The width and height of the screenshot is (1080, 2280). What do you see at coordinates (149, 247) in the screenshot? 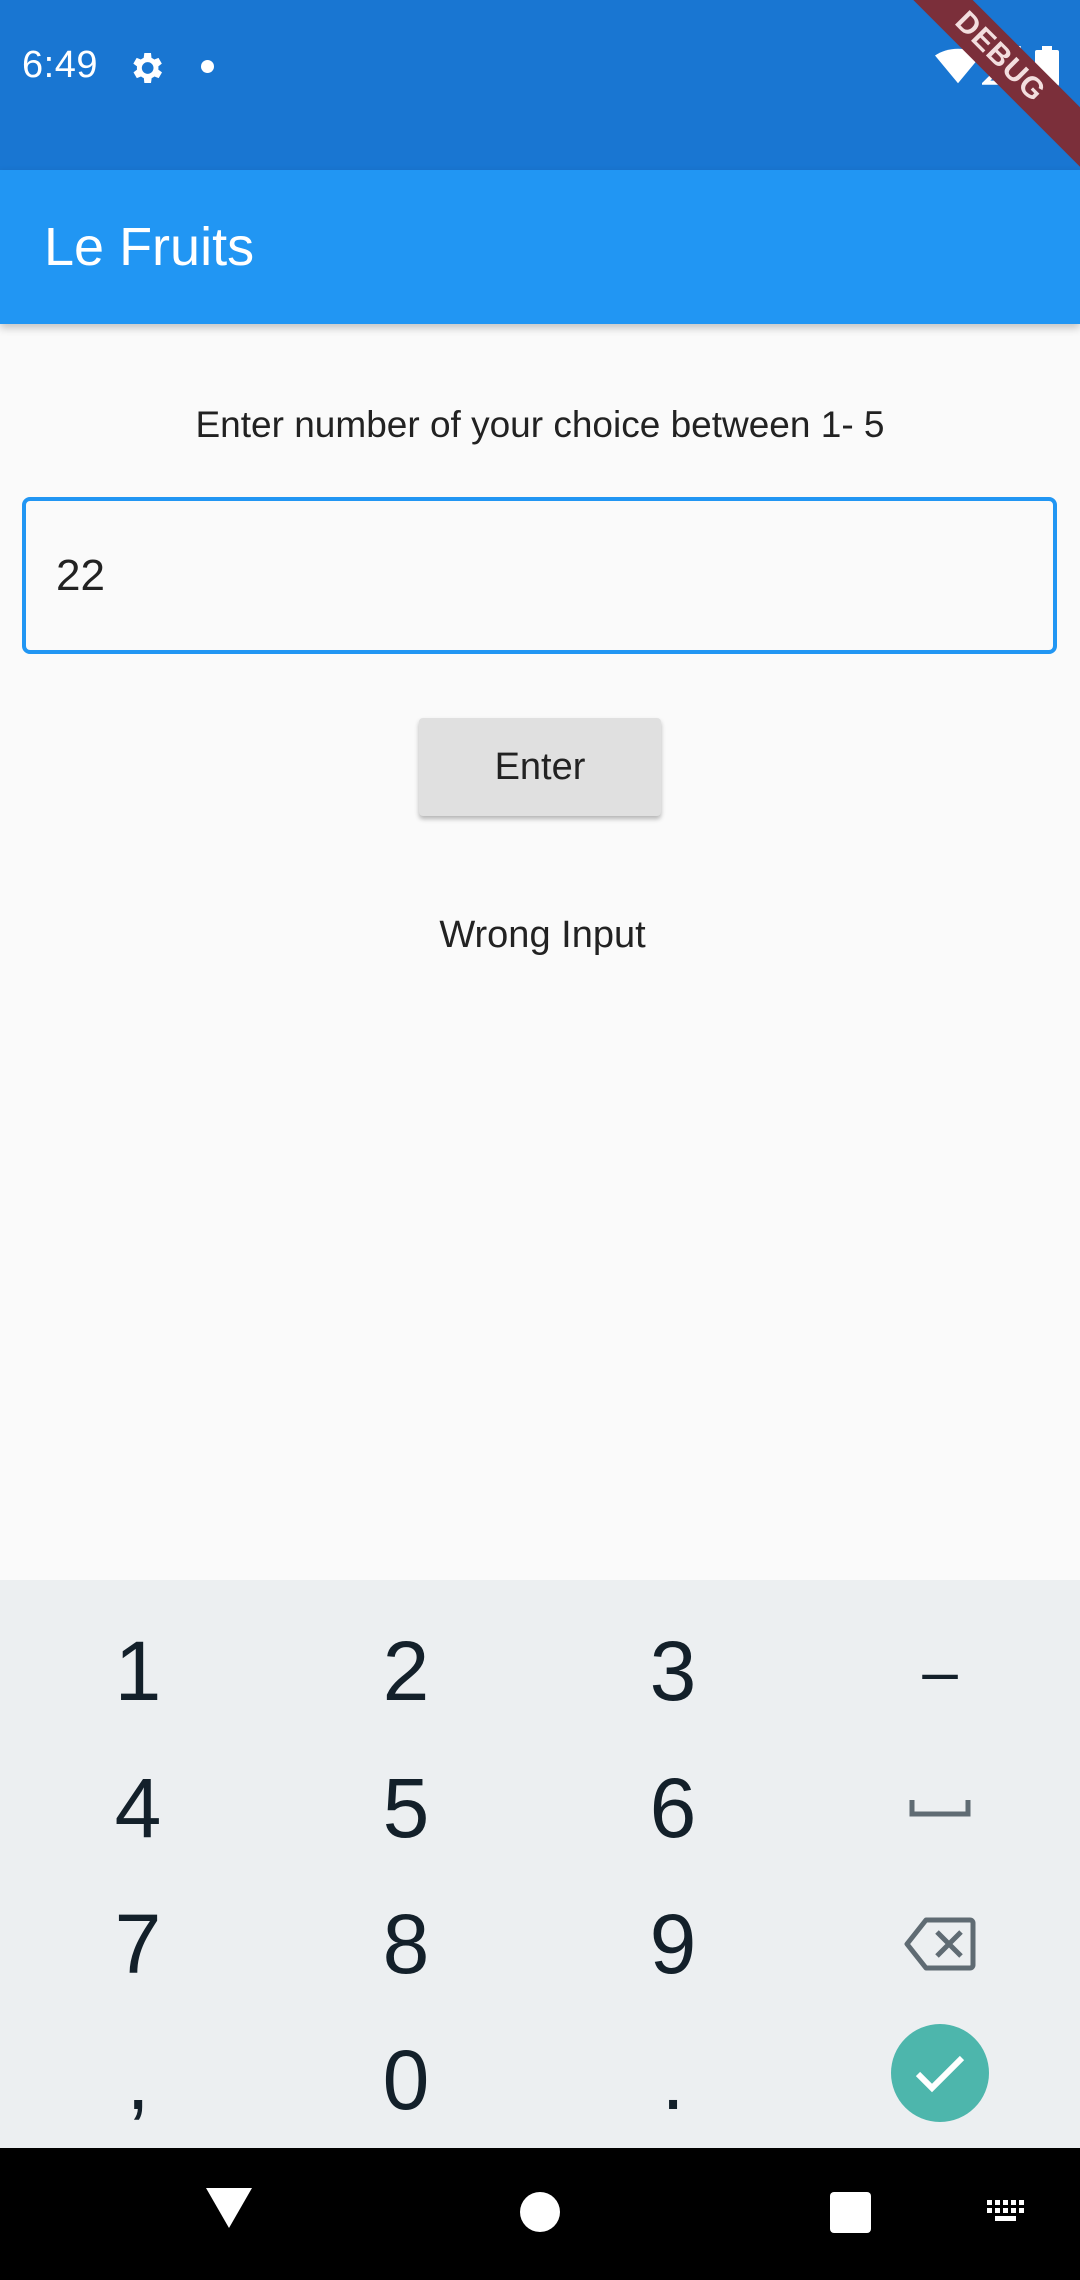
I see `app-title: Le Fruits` at bounding box center [149, 247].